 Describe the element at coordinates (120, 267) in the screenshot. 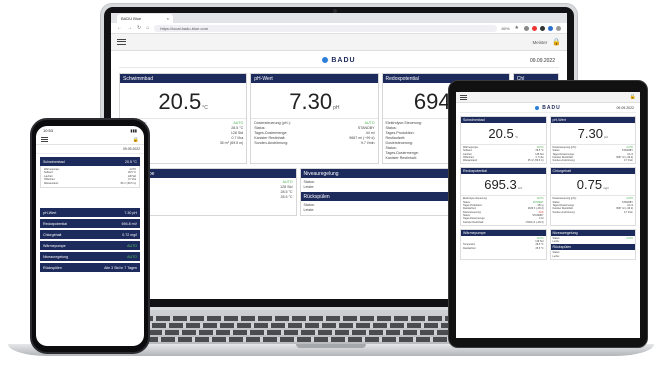

I see `section-value: Alle 3 Std in 7 Tagen` at that location.